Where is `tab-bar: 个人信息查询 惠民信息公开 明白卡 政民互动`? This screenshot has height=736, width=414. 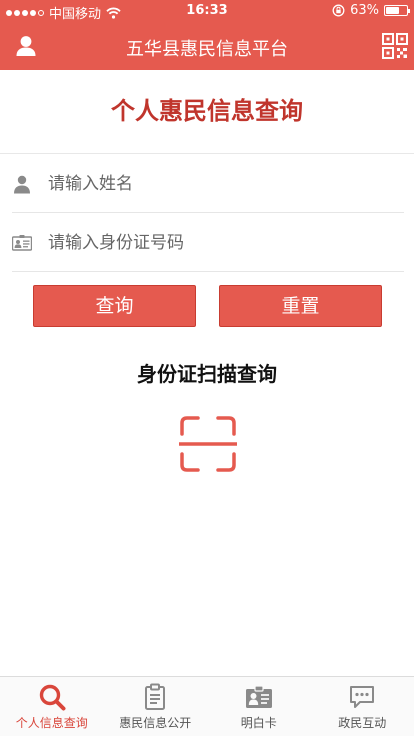
tab-bar: 个人信息查询 惠民信息公开 明白卡 政民互动 is located at coordinates (207, 706).